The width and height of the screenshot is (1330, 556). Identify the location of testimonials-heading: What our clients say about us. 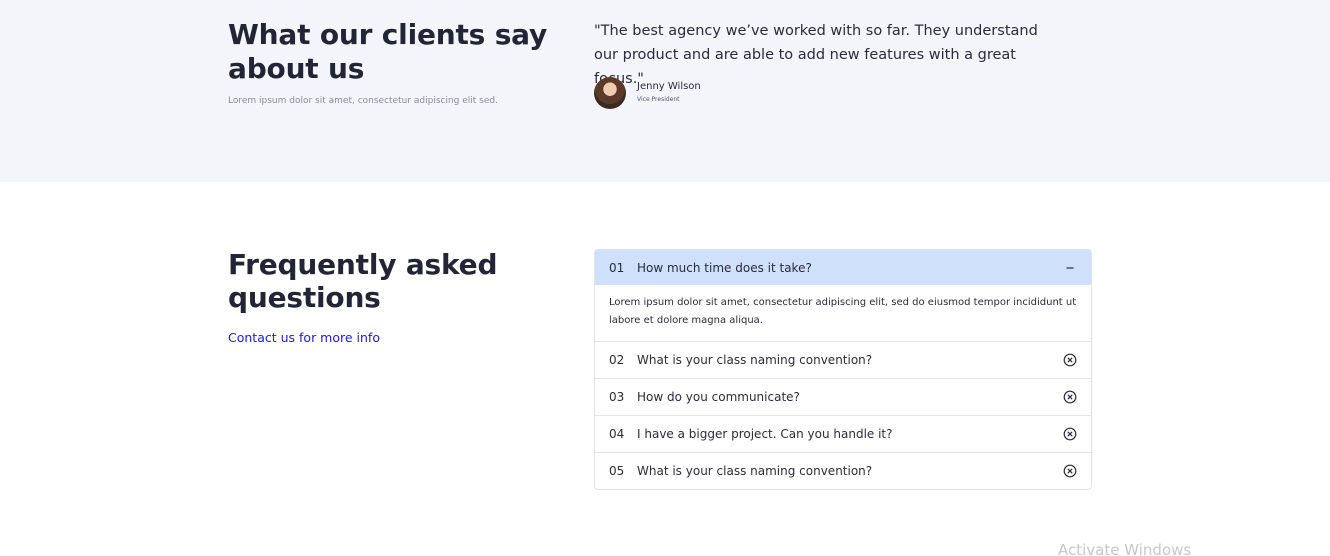
(388, 51).